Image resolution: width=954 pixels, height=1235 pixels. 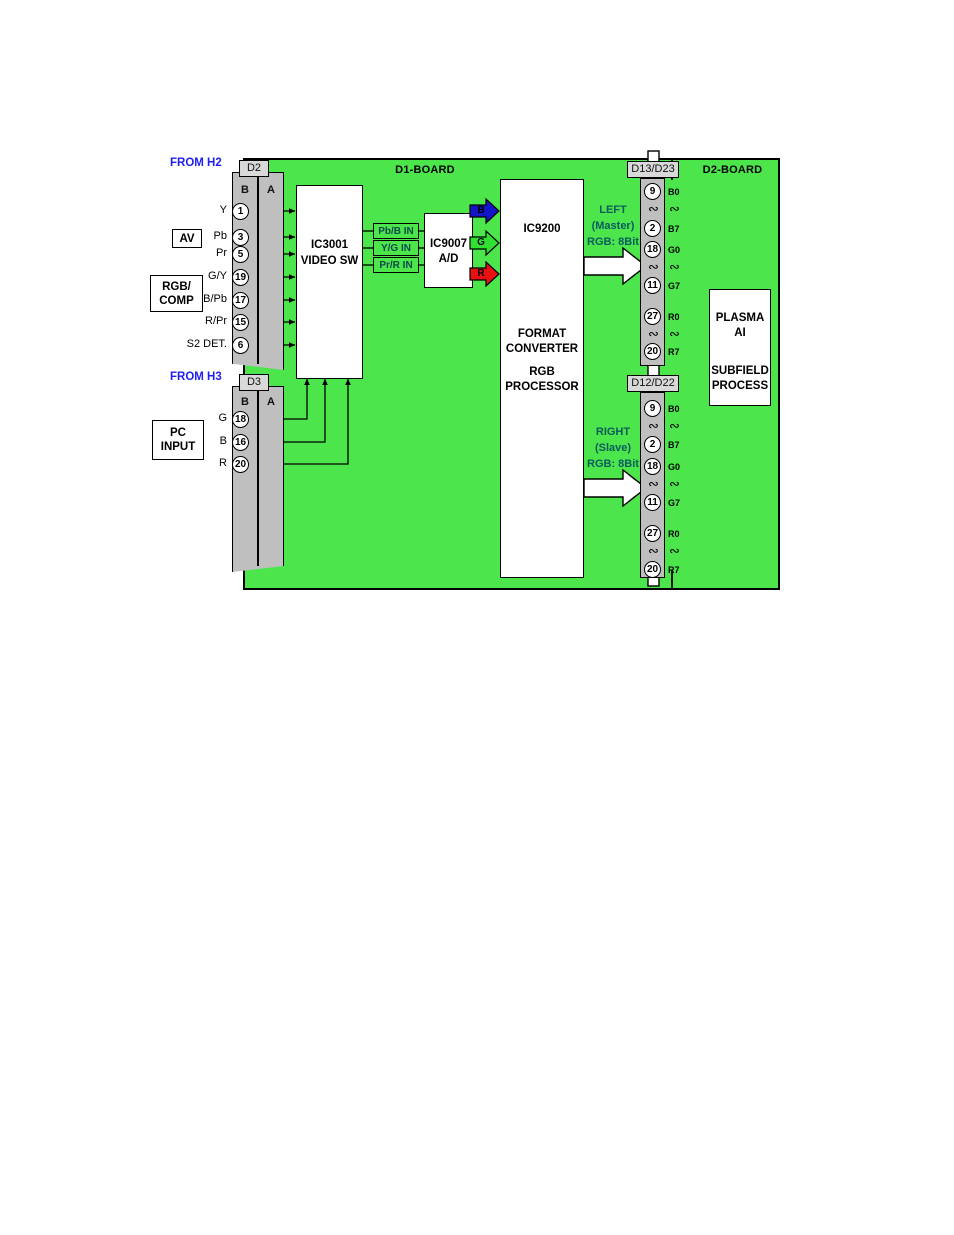 What do you see at coordinates (613, 226) in the screenshot?
I see `left-output-line2: (Master)` at bounding box center [613, 226].